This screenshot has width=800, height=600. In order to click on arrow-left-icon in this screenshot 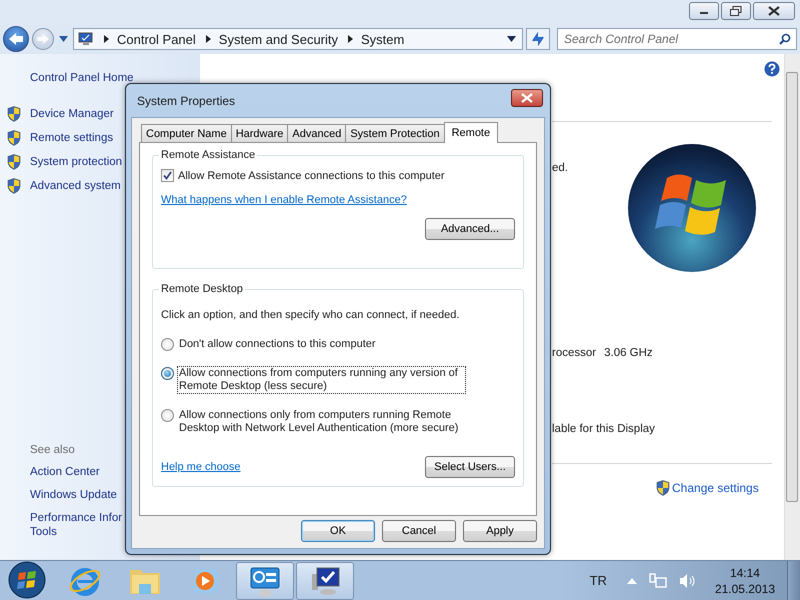, I will do `click(16, 39)`.